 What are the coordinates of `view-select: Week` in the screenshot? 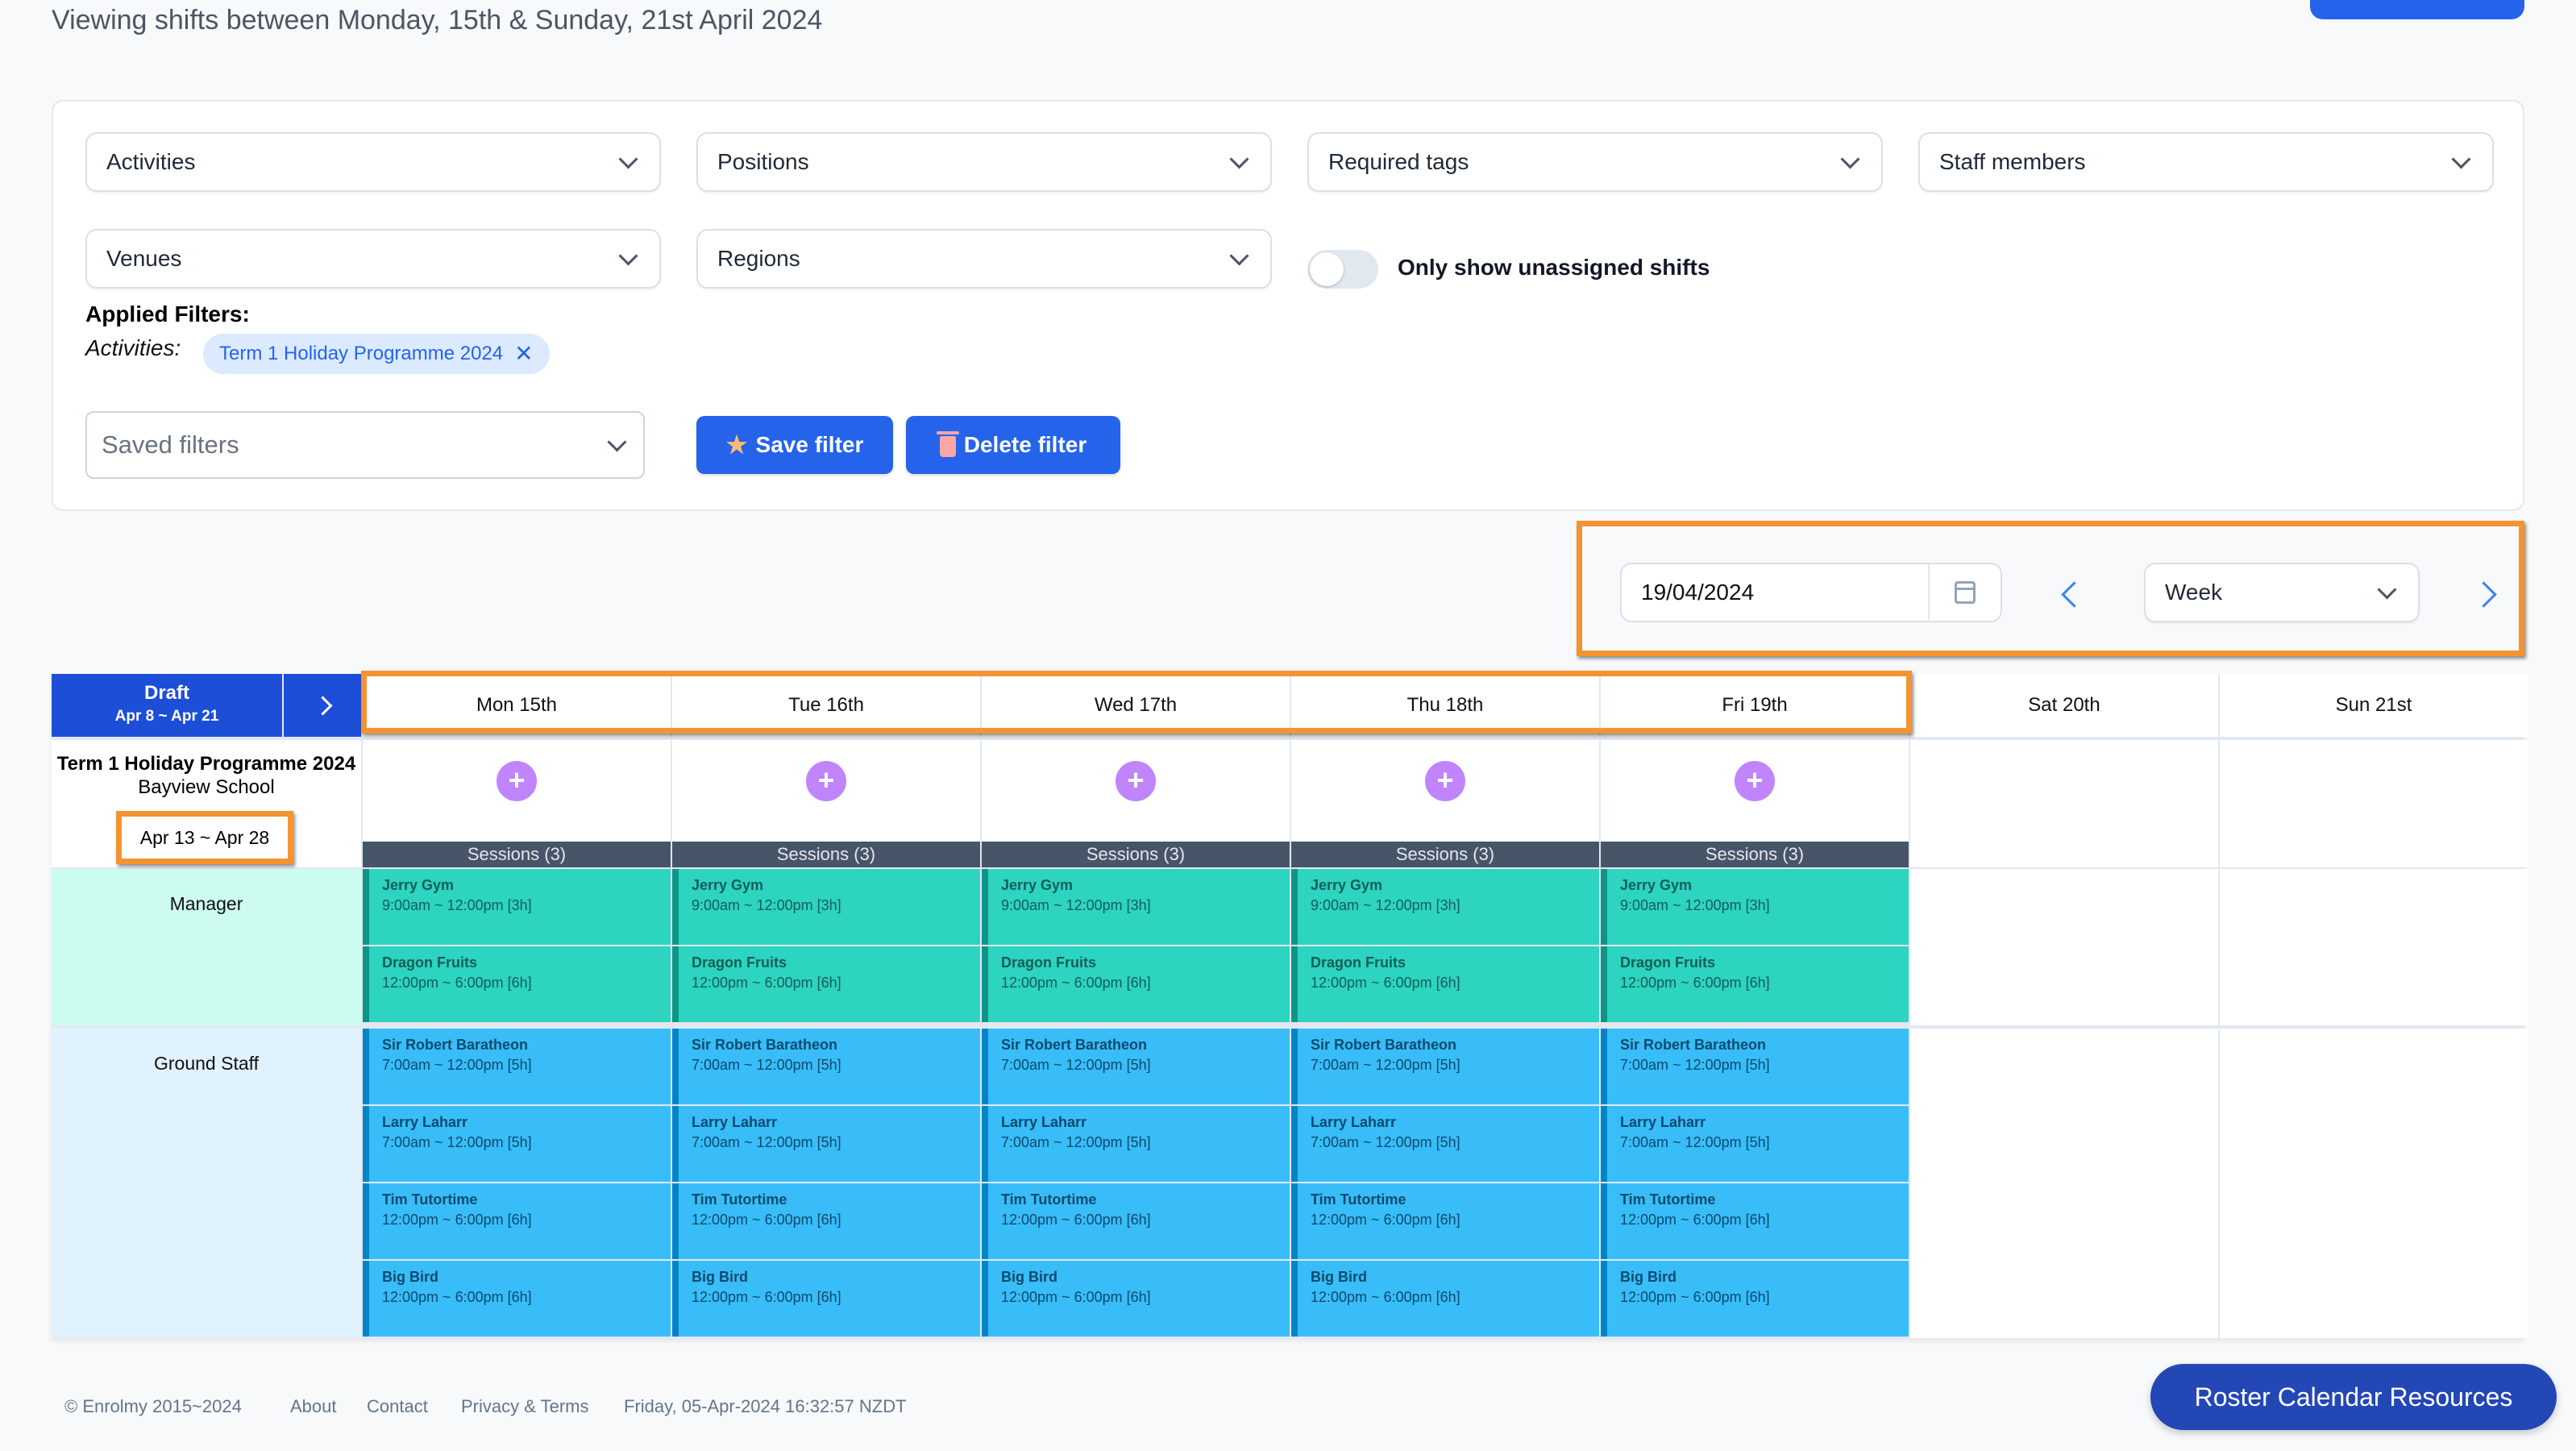 It's located at (2282, 592).